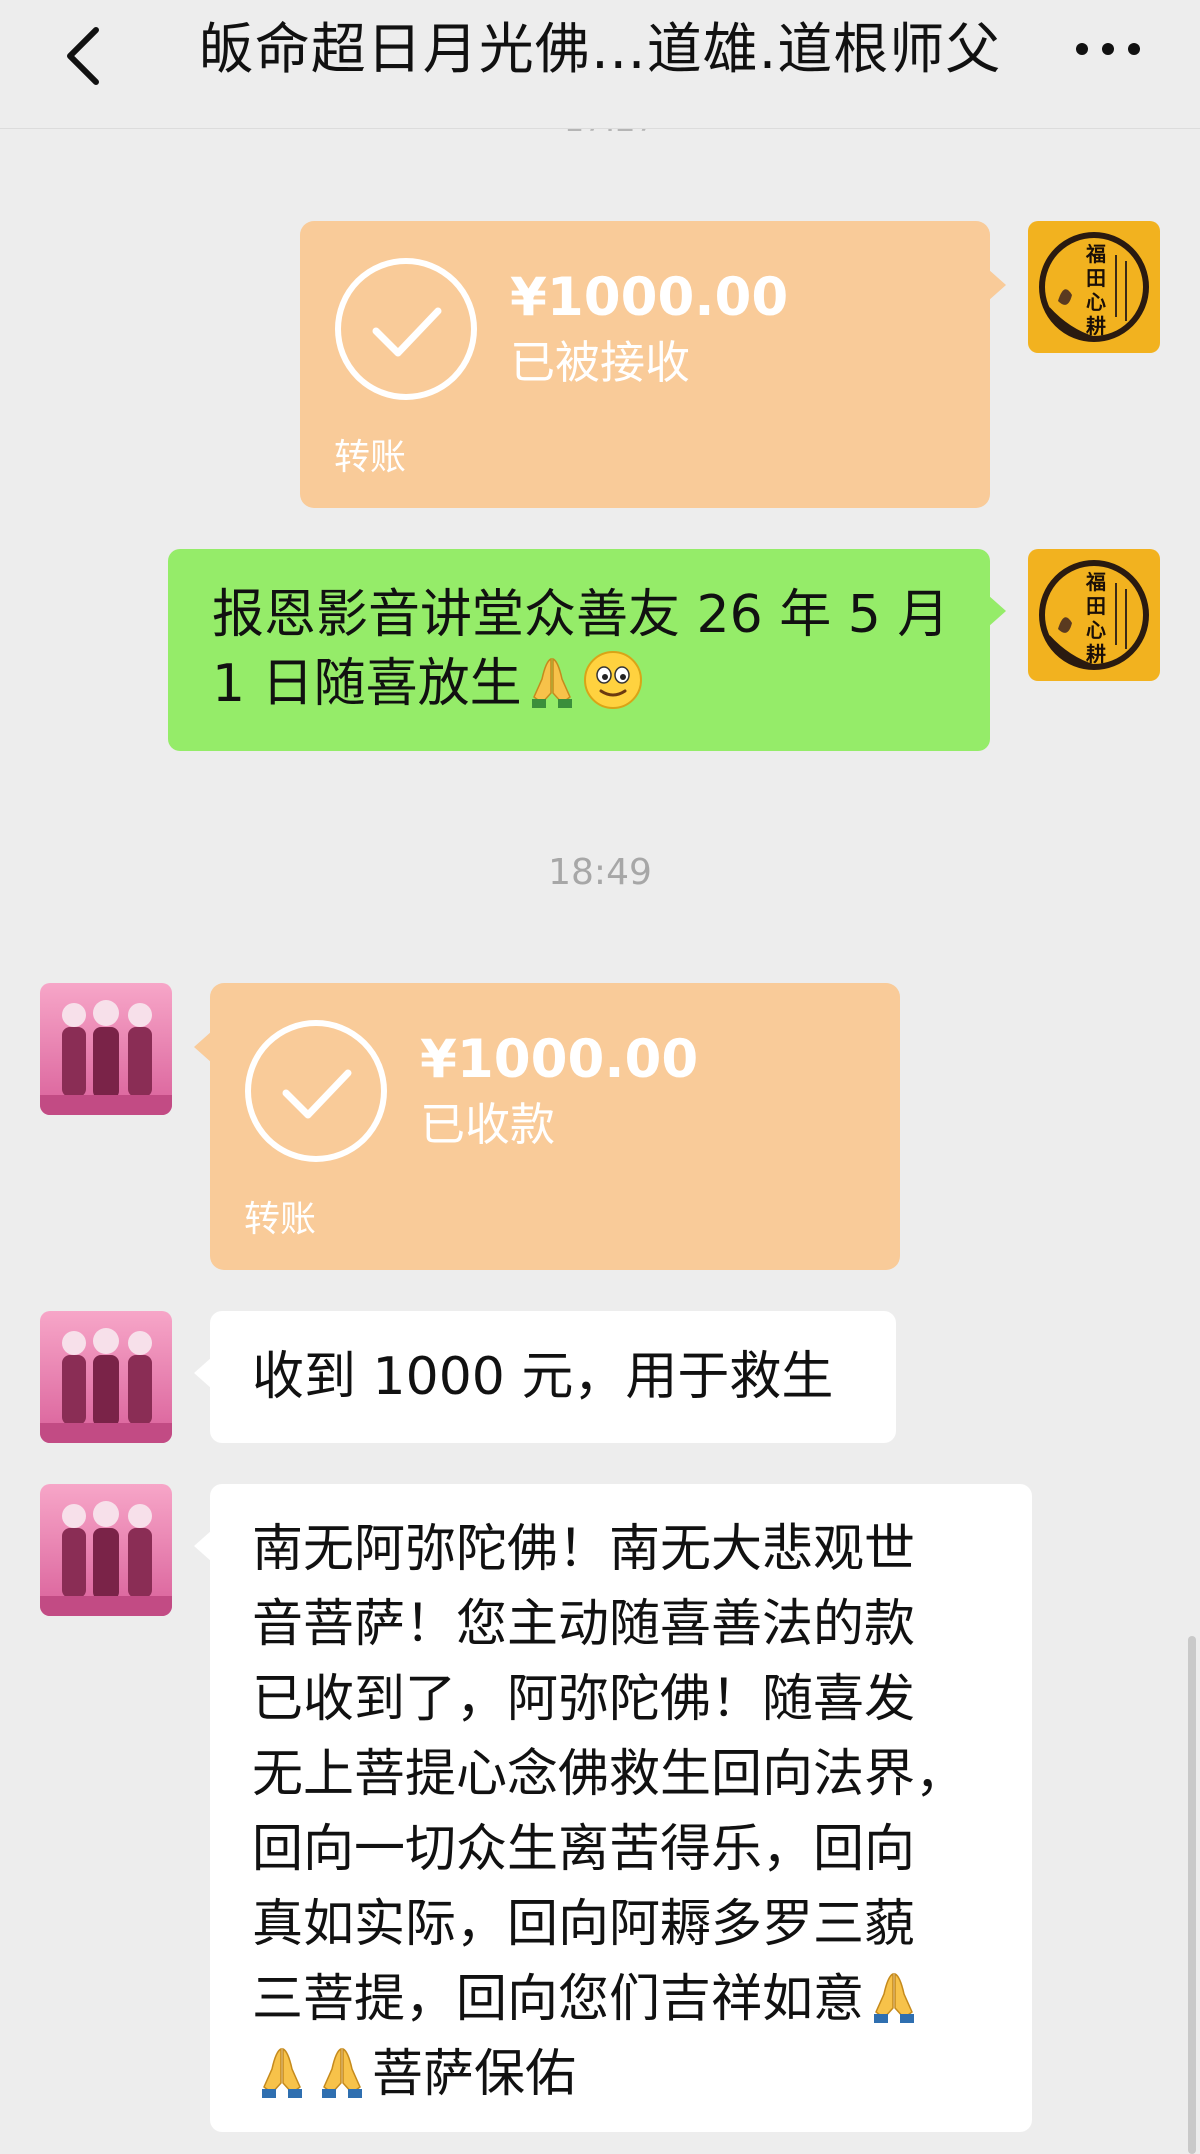 This screenshot has height=2154, width=1200. What do you see at coordinates (584, 1549) in the screenshot?
I see `message-line: 南无阿弥陀佛！南无大悲观世` at bounding box center [584, 1549].